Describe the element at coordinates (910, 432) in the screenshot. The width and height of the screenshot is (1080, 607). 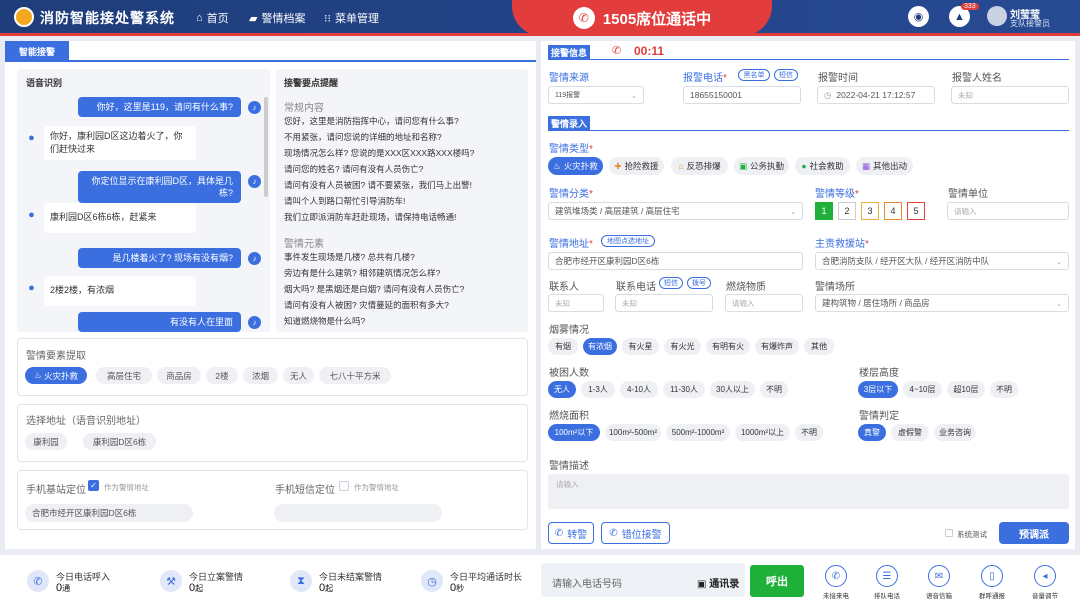
I see `judge-option: 虚假警` at that location.